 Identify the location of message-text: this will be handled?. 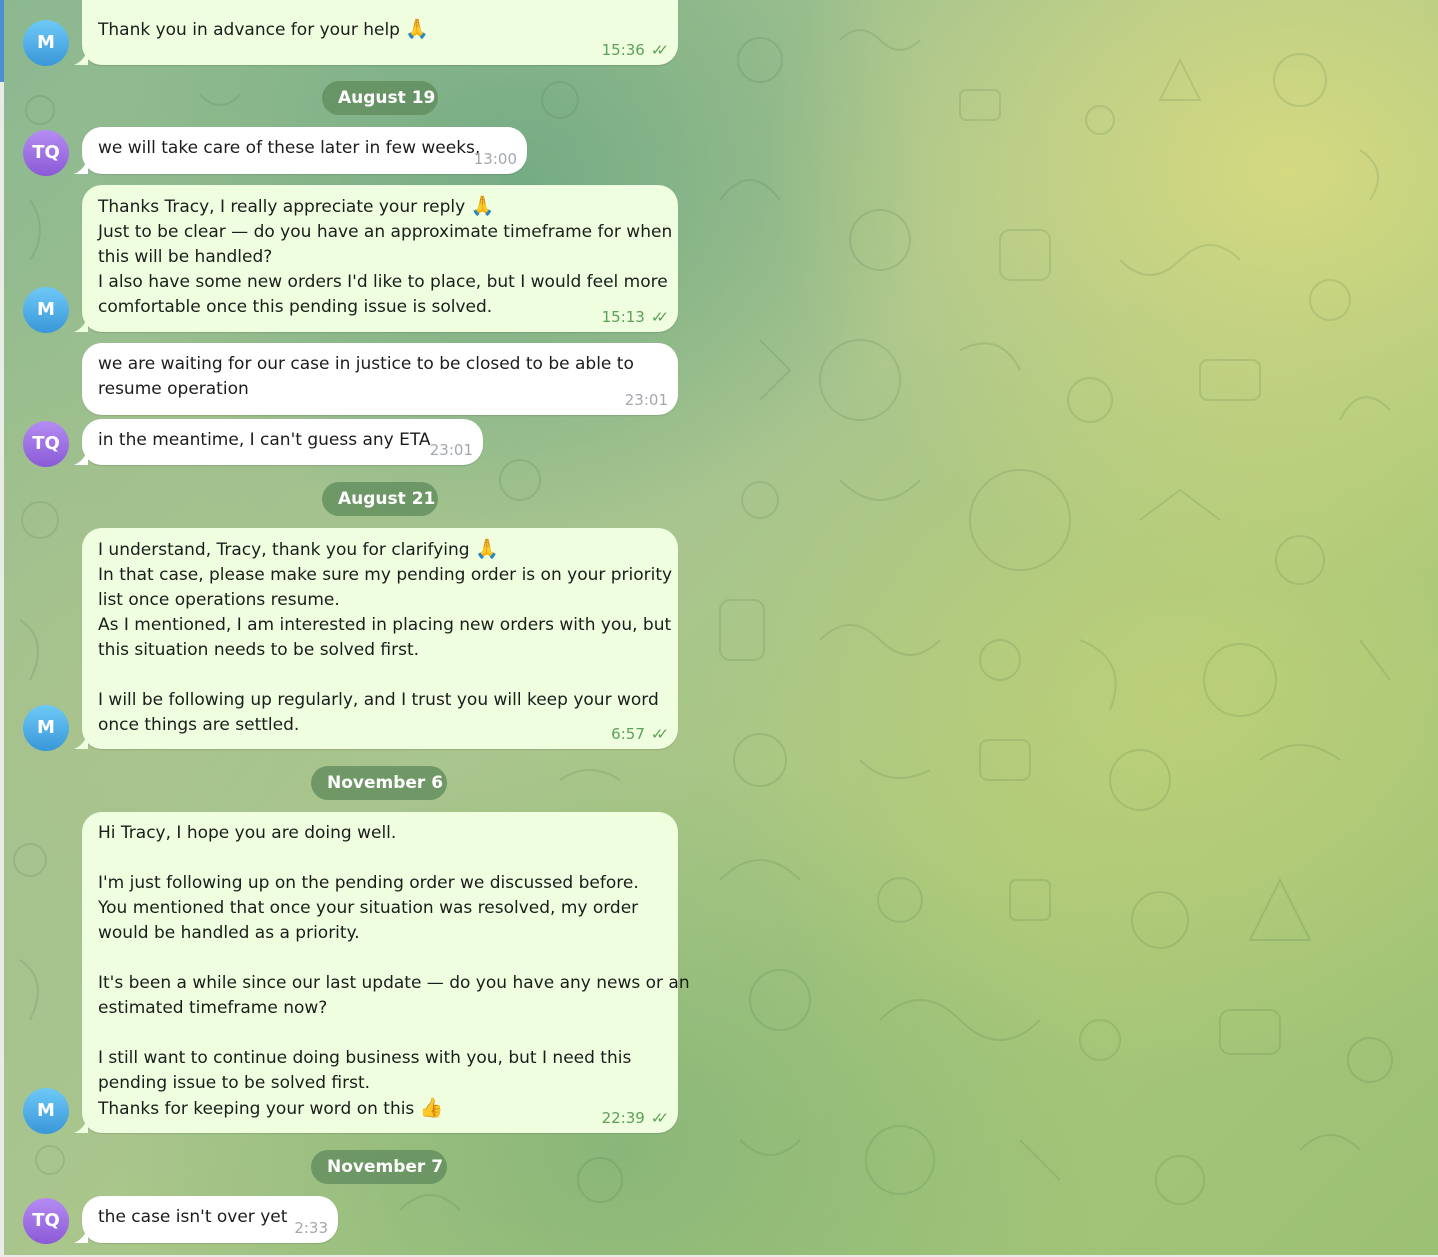
(185, 257).